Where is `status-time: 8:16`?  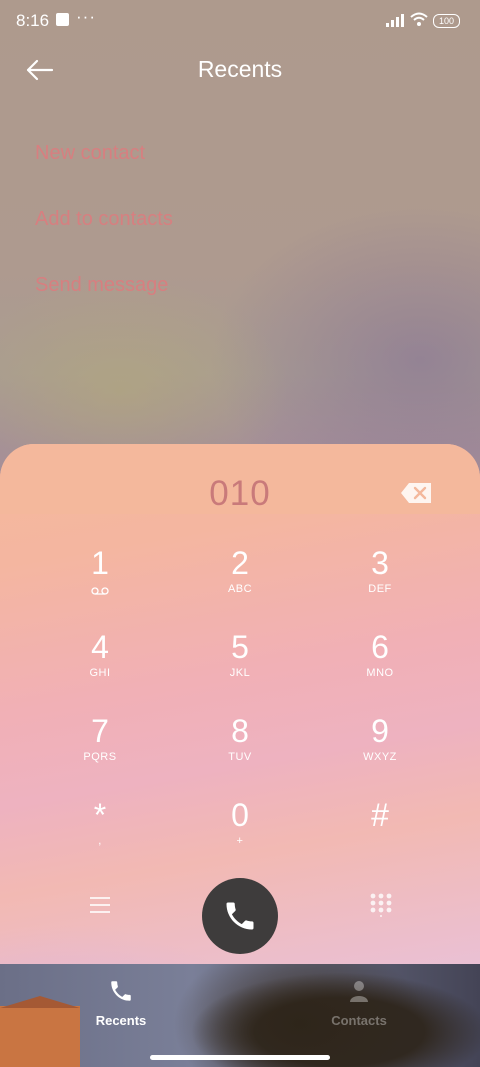
status-time: 8:16 is located at coordinates (33, 20).